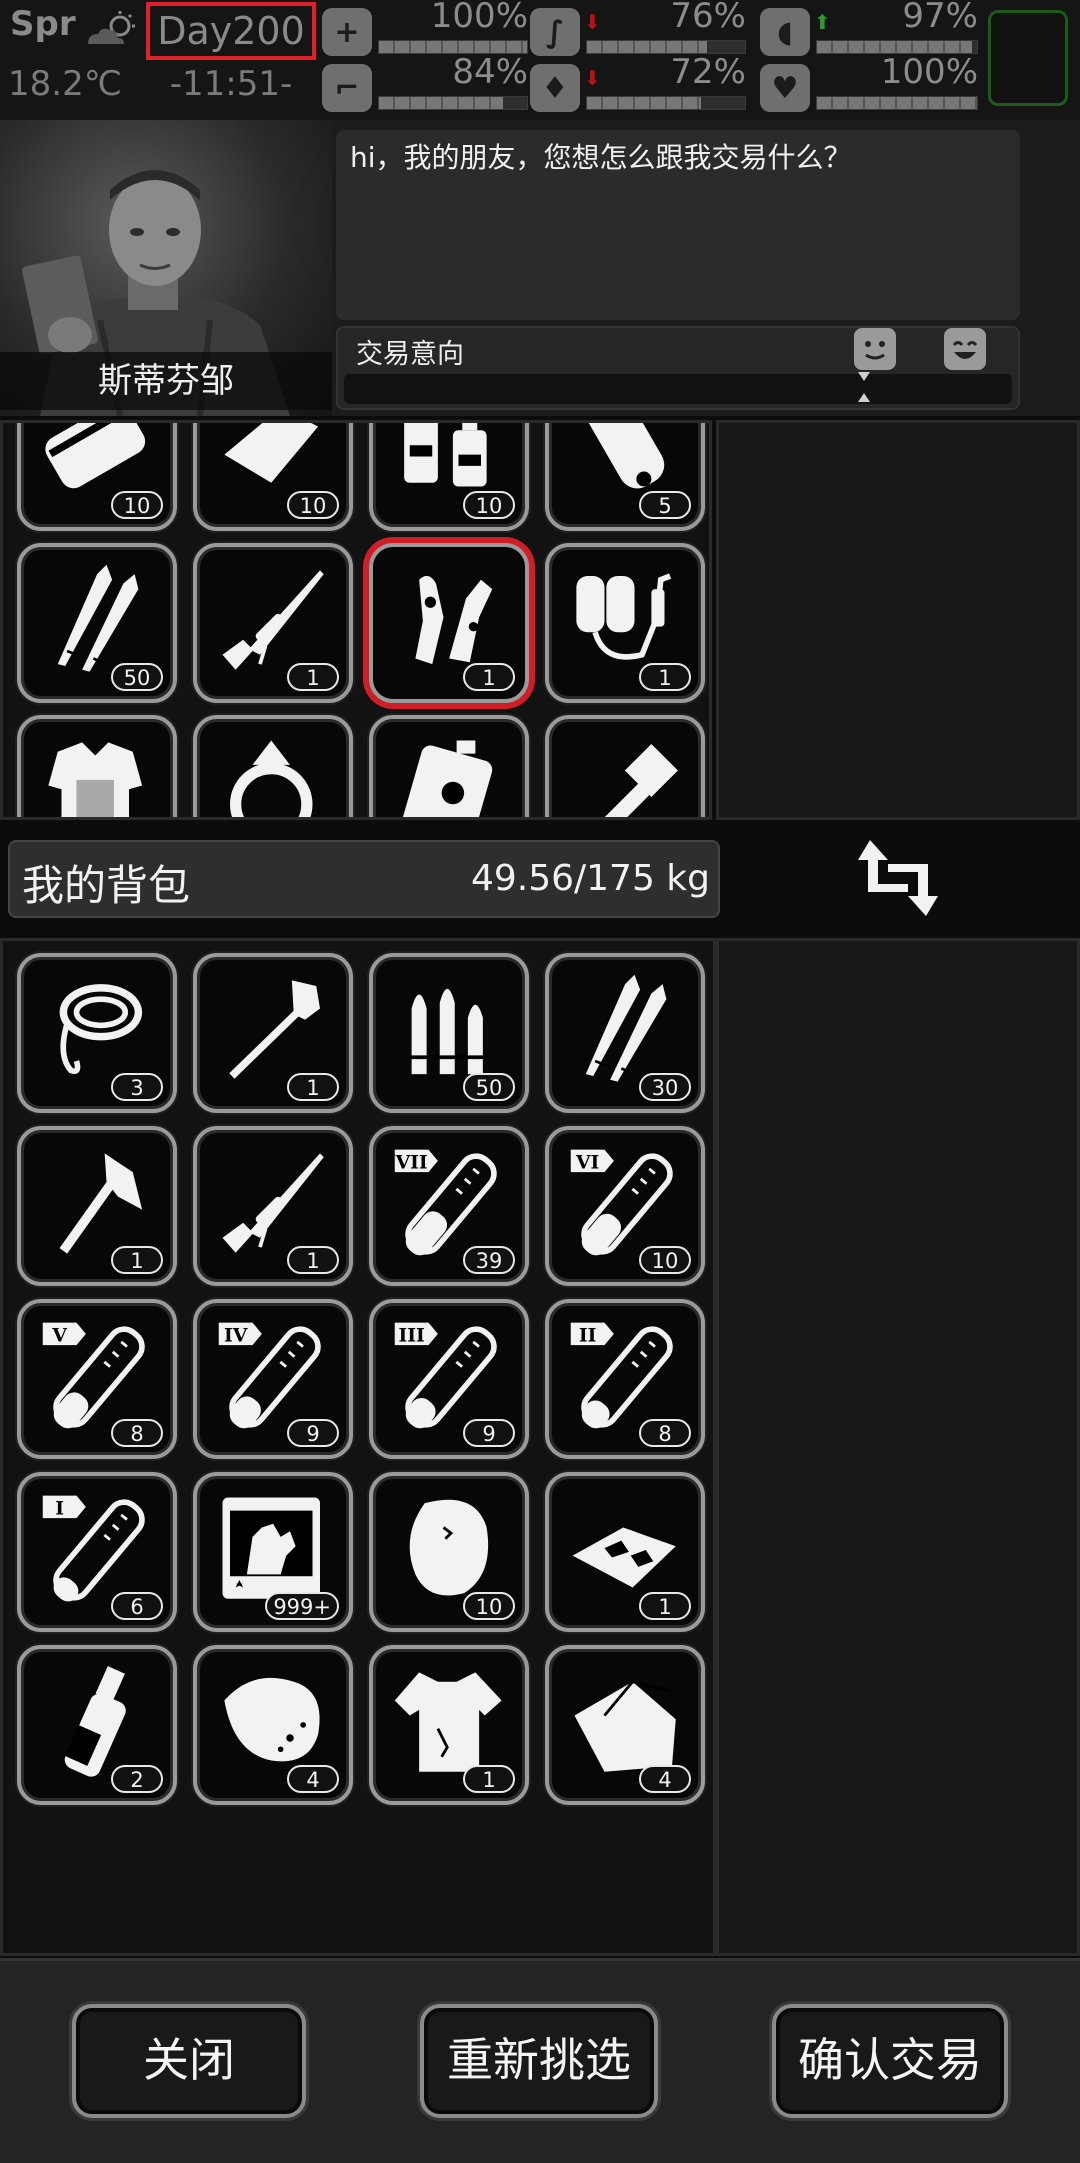  What do you see at coordinates (898, 878) in the screenshot?
I see `swap-icon` at bounding box center [898, 878].